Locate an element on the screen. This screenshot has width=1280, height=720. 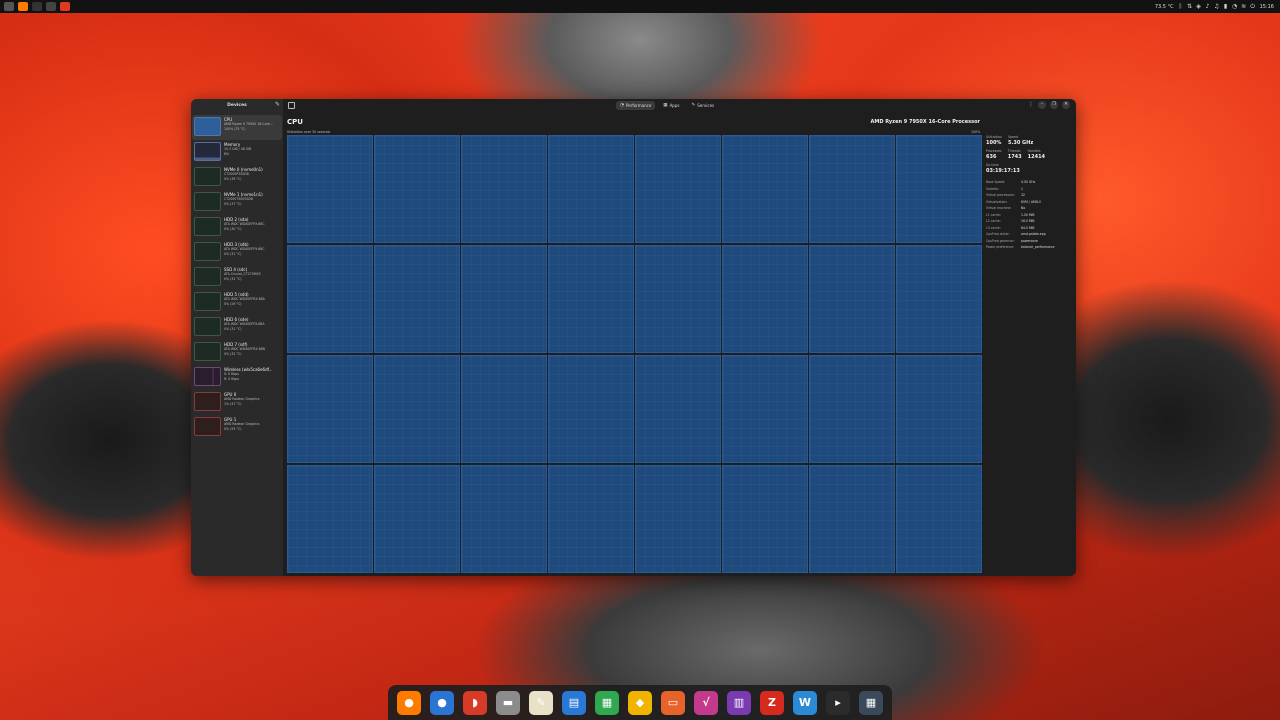
maximize-button: ❐ is located at coordinates (1054, 105).